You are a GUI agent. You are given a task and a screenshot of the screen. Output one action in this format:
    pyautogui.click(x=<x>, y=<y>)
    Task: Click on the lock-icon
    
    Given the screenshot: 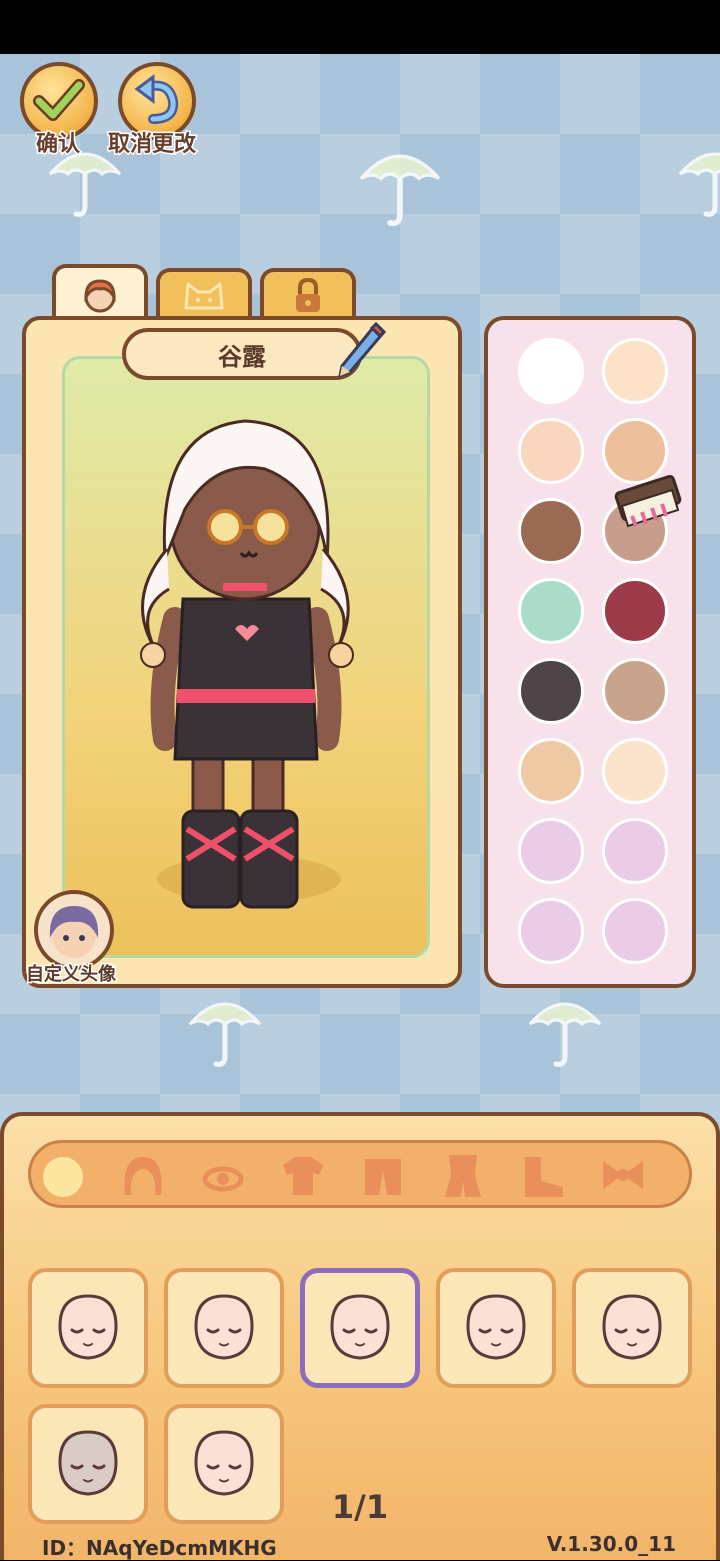 What is the action you would take?
    pyautogui.click(x=308, y=294)
    